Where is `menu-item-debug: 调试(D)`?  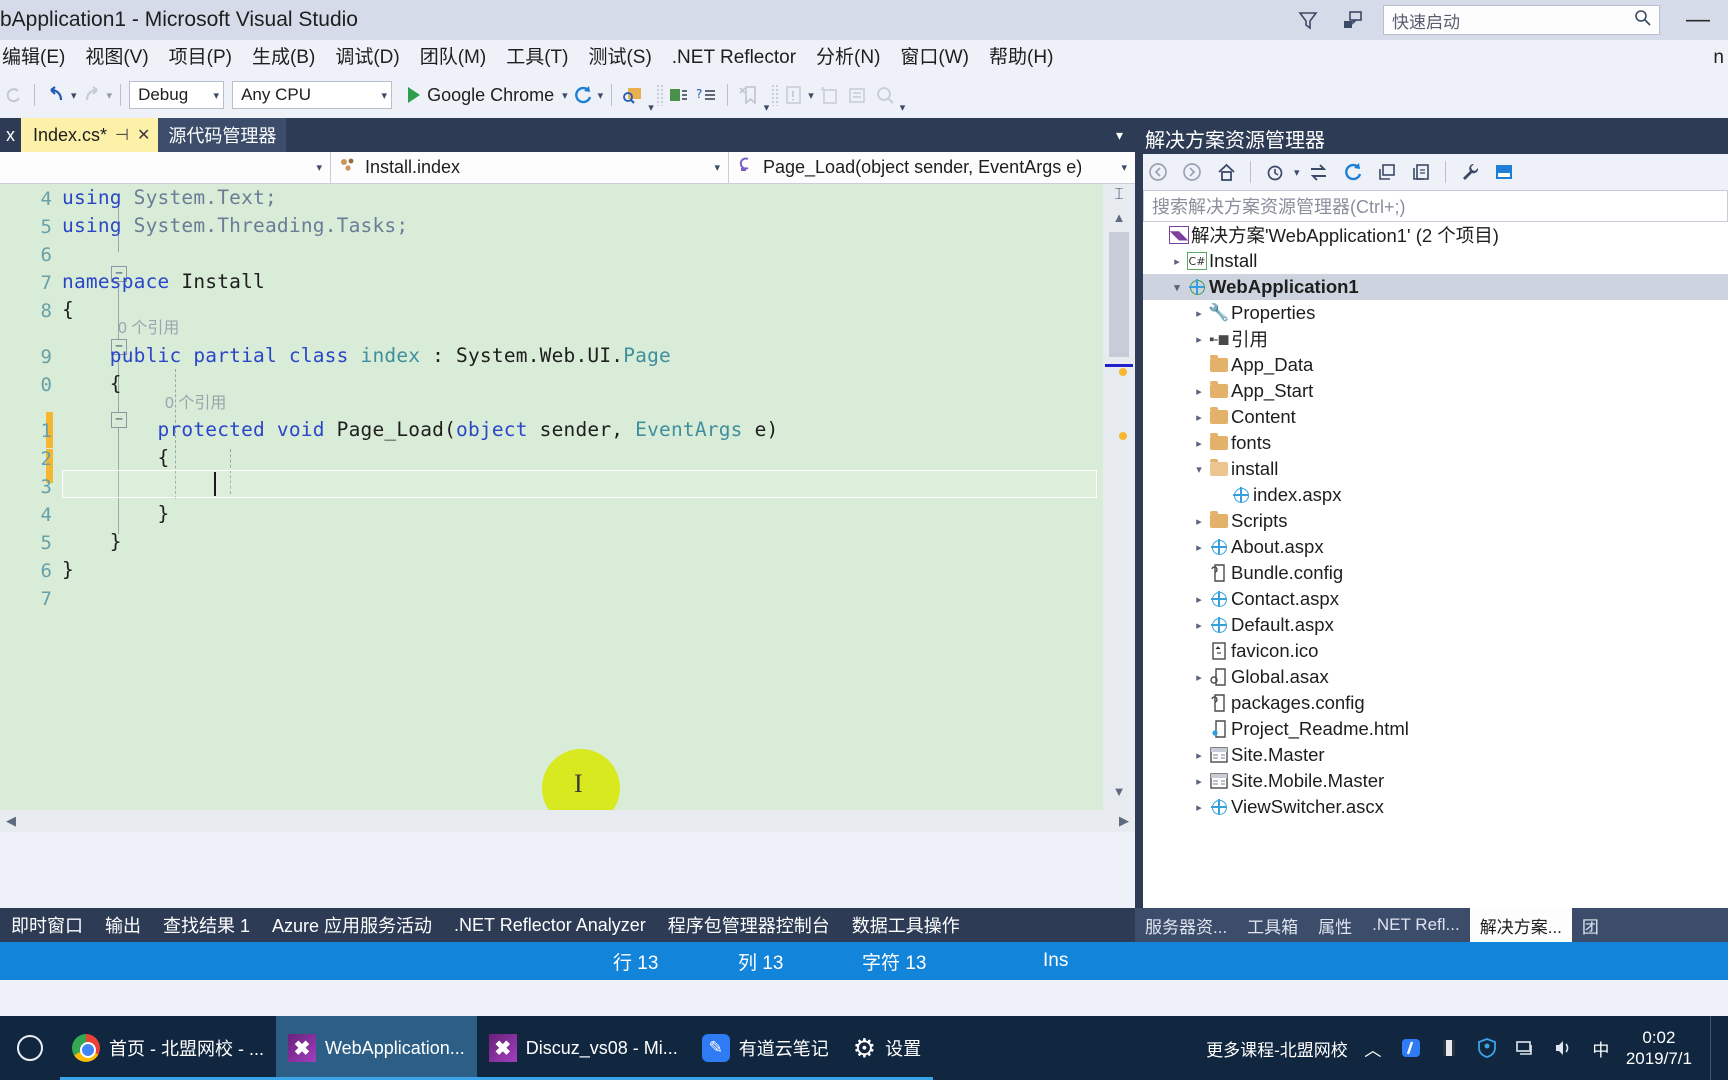 menu-item-debug: 调试(D) is located at coordinates (367, 58).